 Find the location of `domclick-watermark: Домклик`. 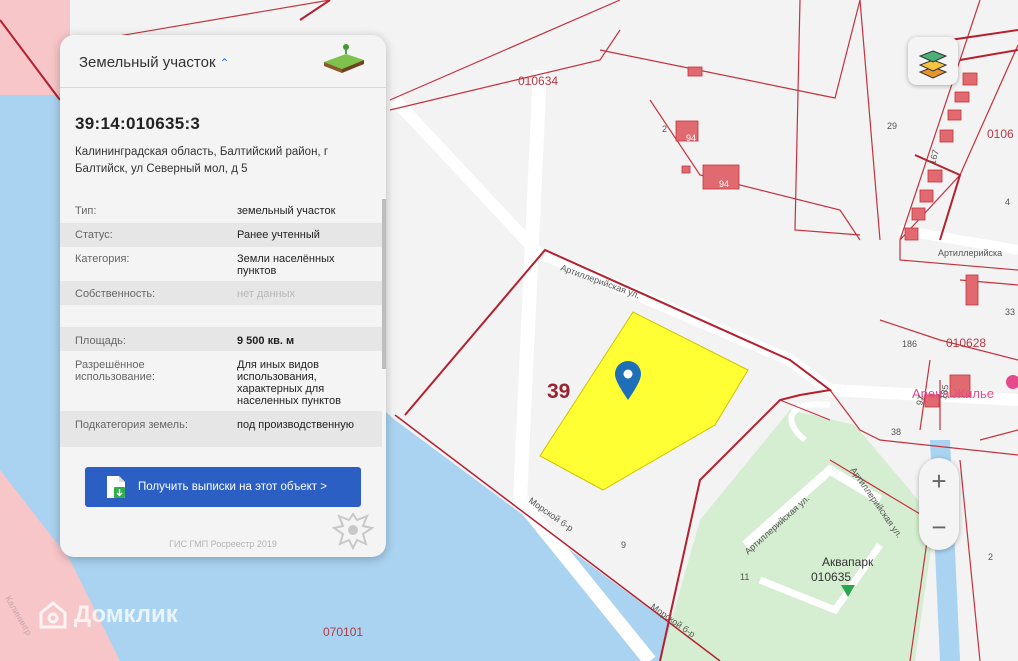

domclick-watermark: Домклик is located at coordinates (108, 615).